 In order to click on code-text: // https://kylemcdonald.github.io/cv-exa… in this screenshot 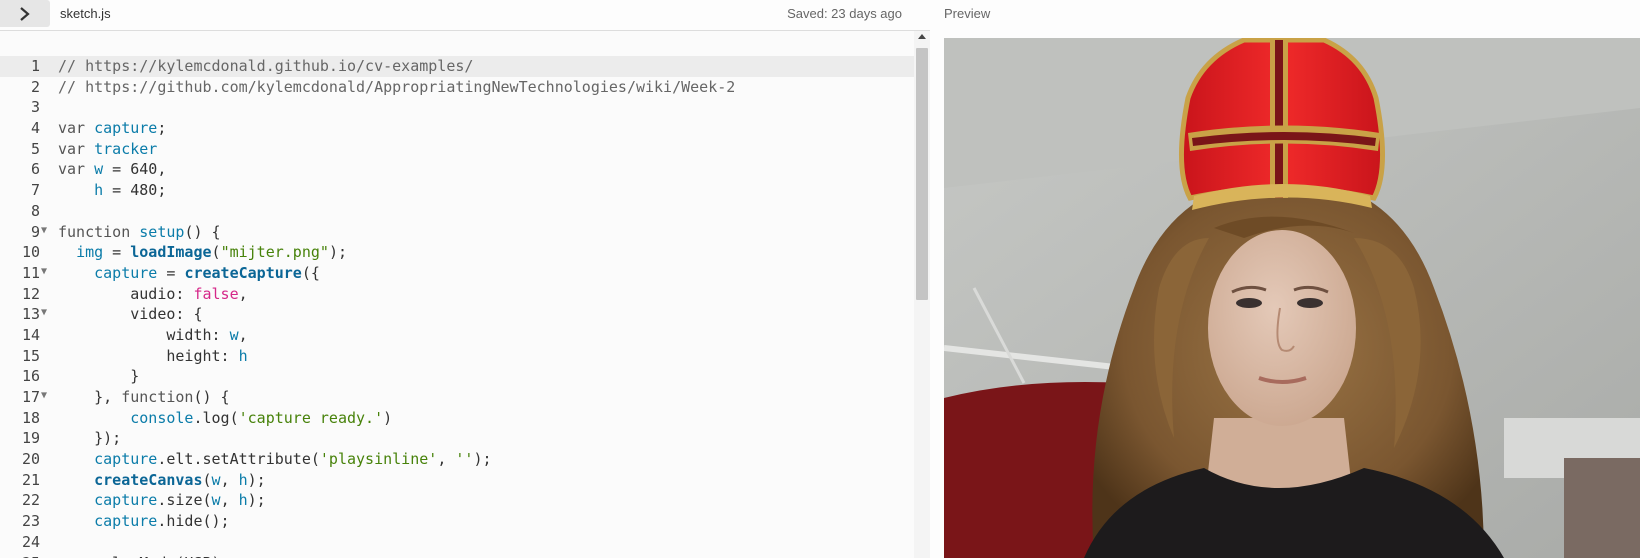, I will do `click(265, 66)`.